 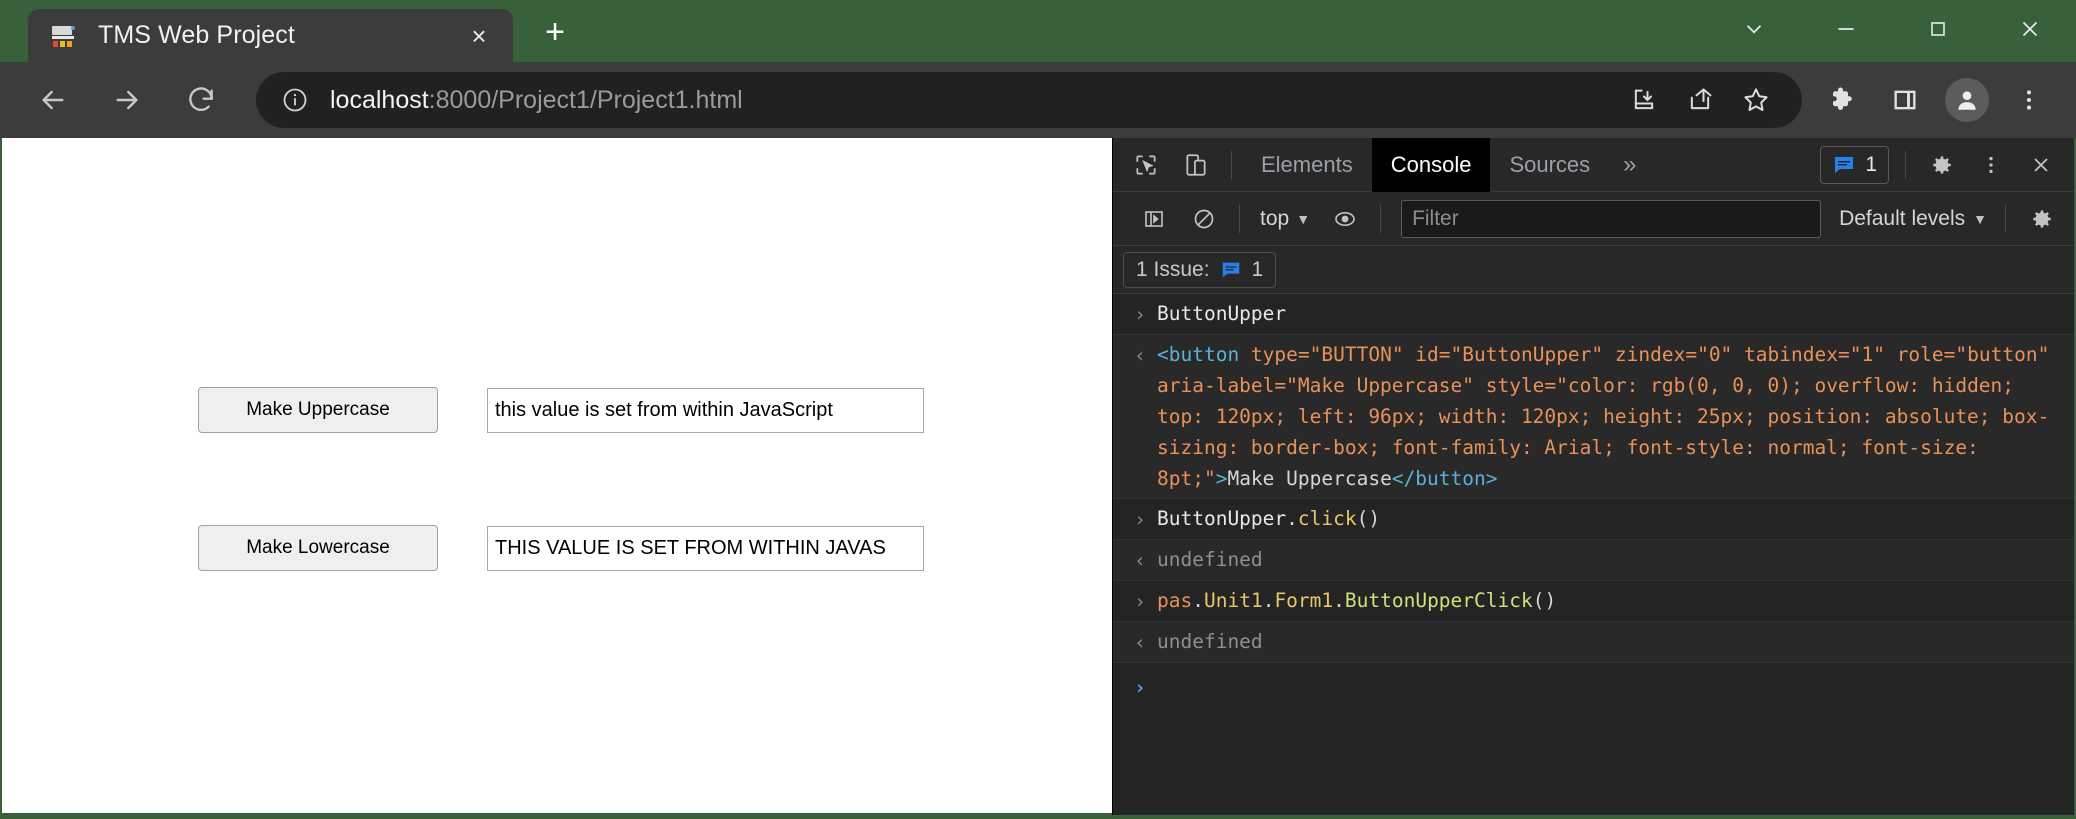 What do you see at coordinates (1038, 31) in the screenshot?
I see `tab-strip: TMS Web Project × +` at bounding box center [1038, 31].